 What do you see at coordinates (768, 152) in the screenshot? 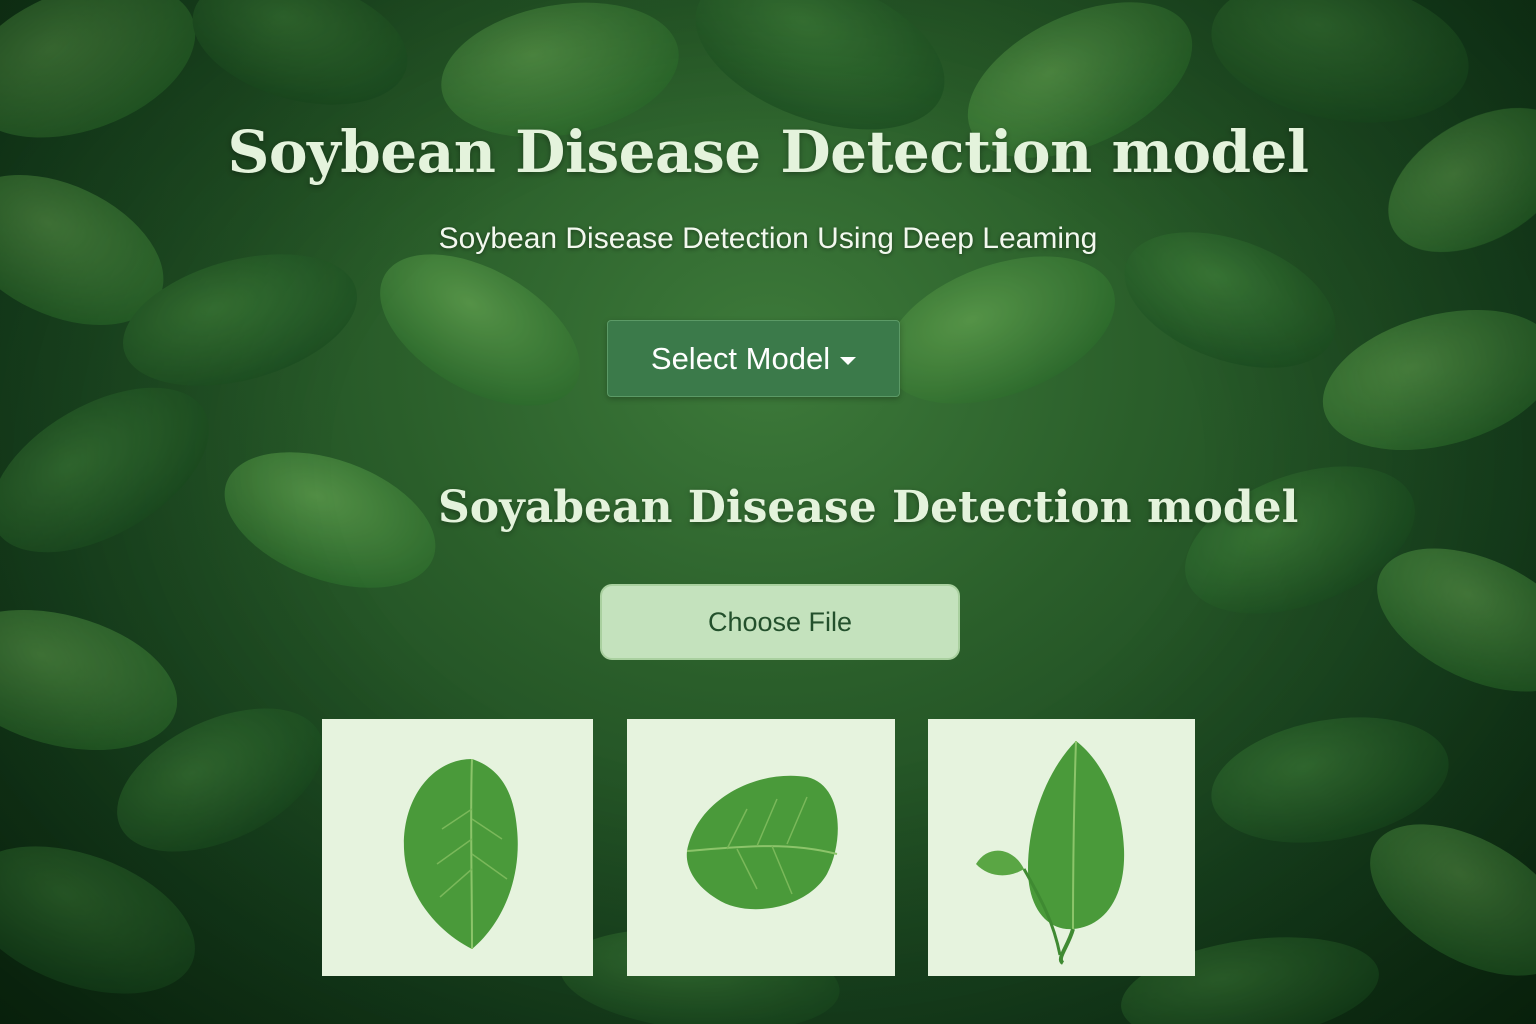
I see `page-title: Soybean Disease Detection model` at bounding box center [768, 152].